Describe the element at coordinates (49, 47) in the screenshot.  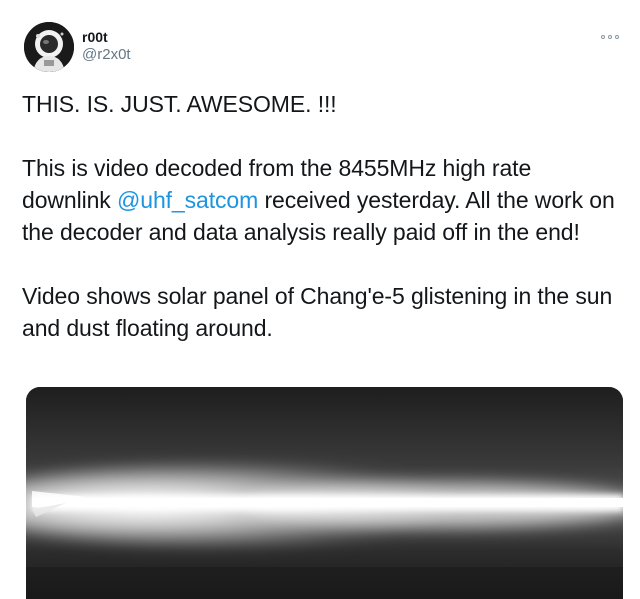
I see `astronaut-avatar-icon` at that location.